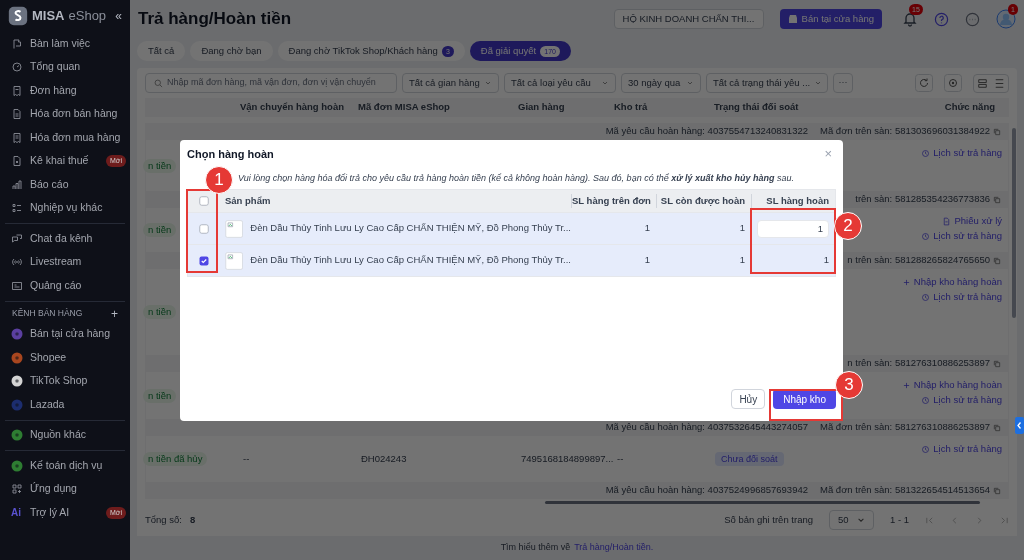 This screenshot has height=560, width=1024. What do you see at coordinates (65, 138) in the screenshot?
I see `sidebar-item: Hóa đơn mua hàng` at bounding box center [65, 138].